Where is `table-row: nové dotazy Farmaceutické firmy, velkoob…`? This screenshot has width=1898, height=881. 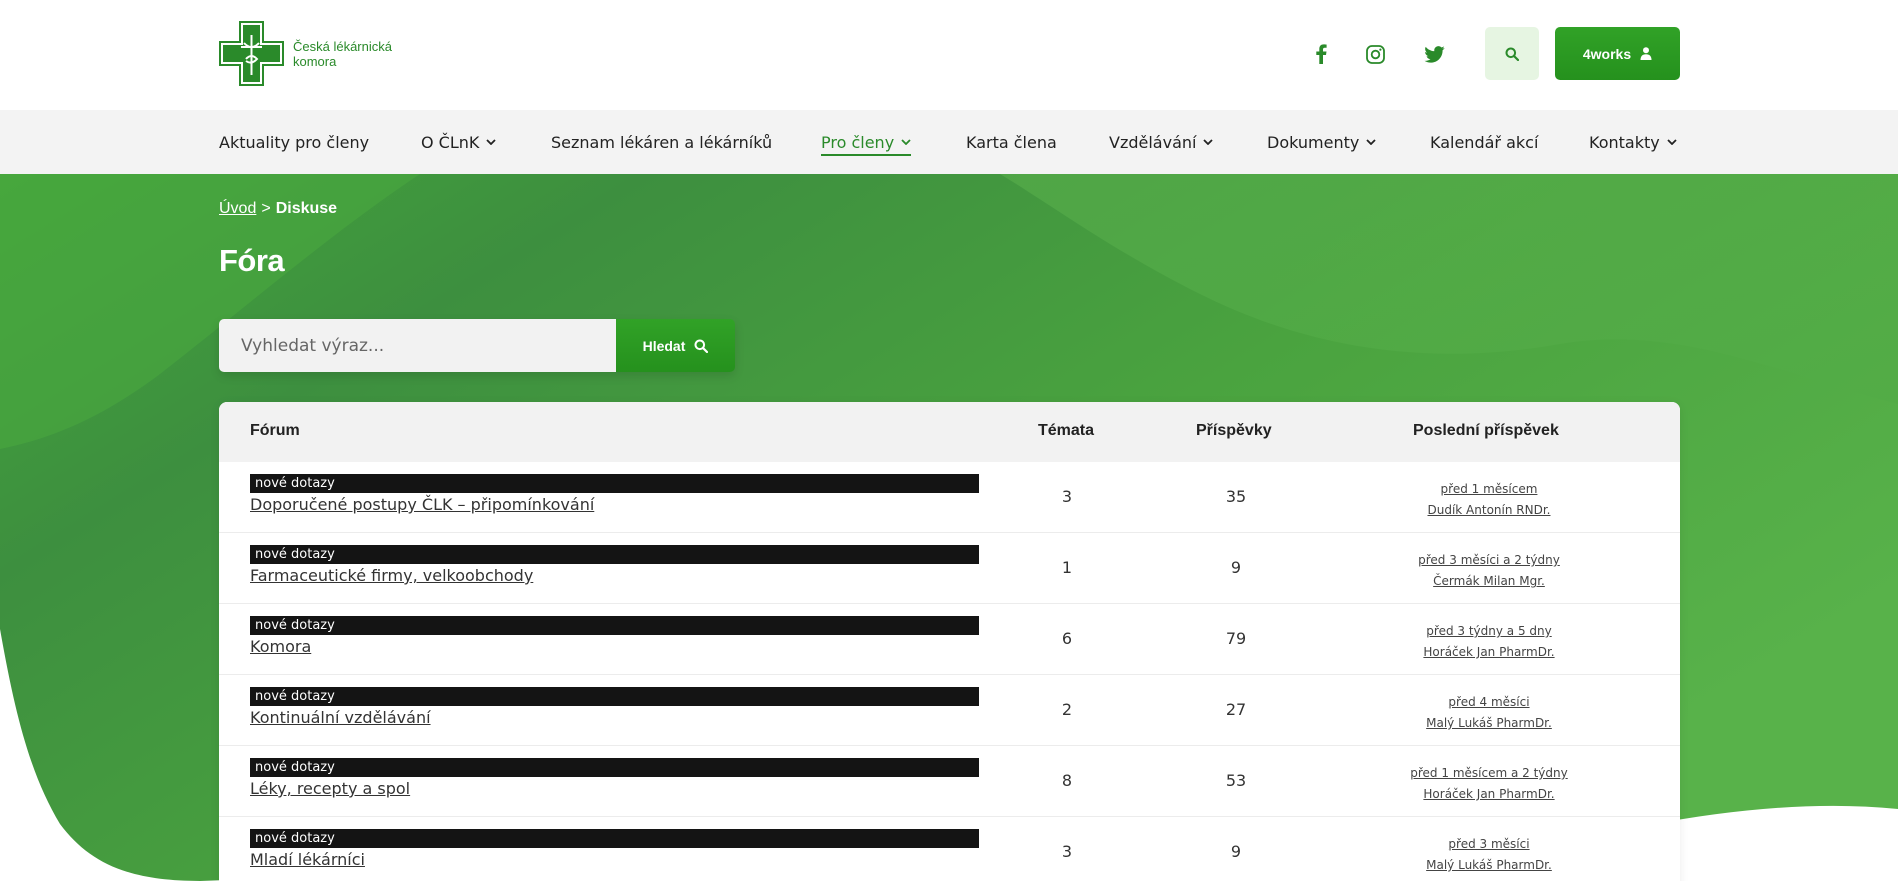 table-row: nové dotazy Farmaceutické firmy, velkoob… is located at coordinates (949, 568).